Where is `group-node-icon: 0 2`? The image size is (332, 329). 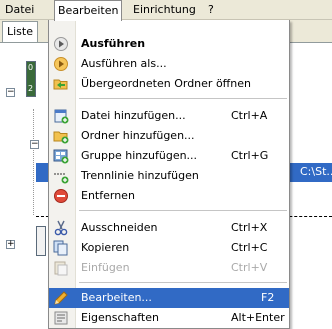
group-node-icon: 0 2 is located at coordinates (31, 79).